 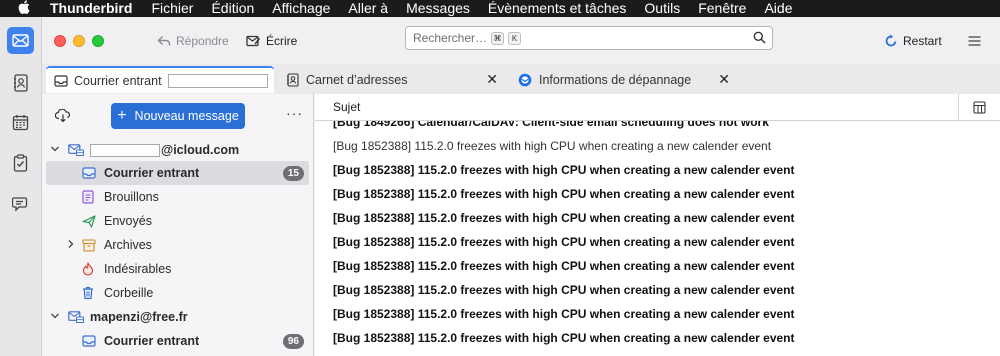 What do you see at coordinates (95, 8) in the screenshot?
I see `menu-app-name: Thunderbird` at bounding box center [95, 8].